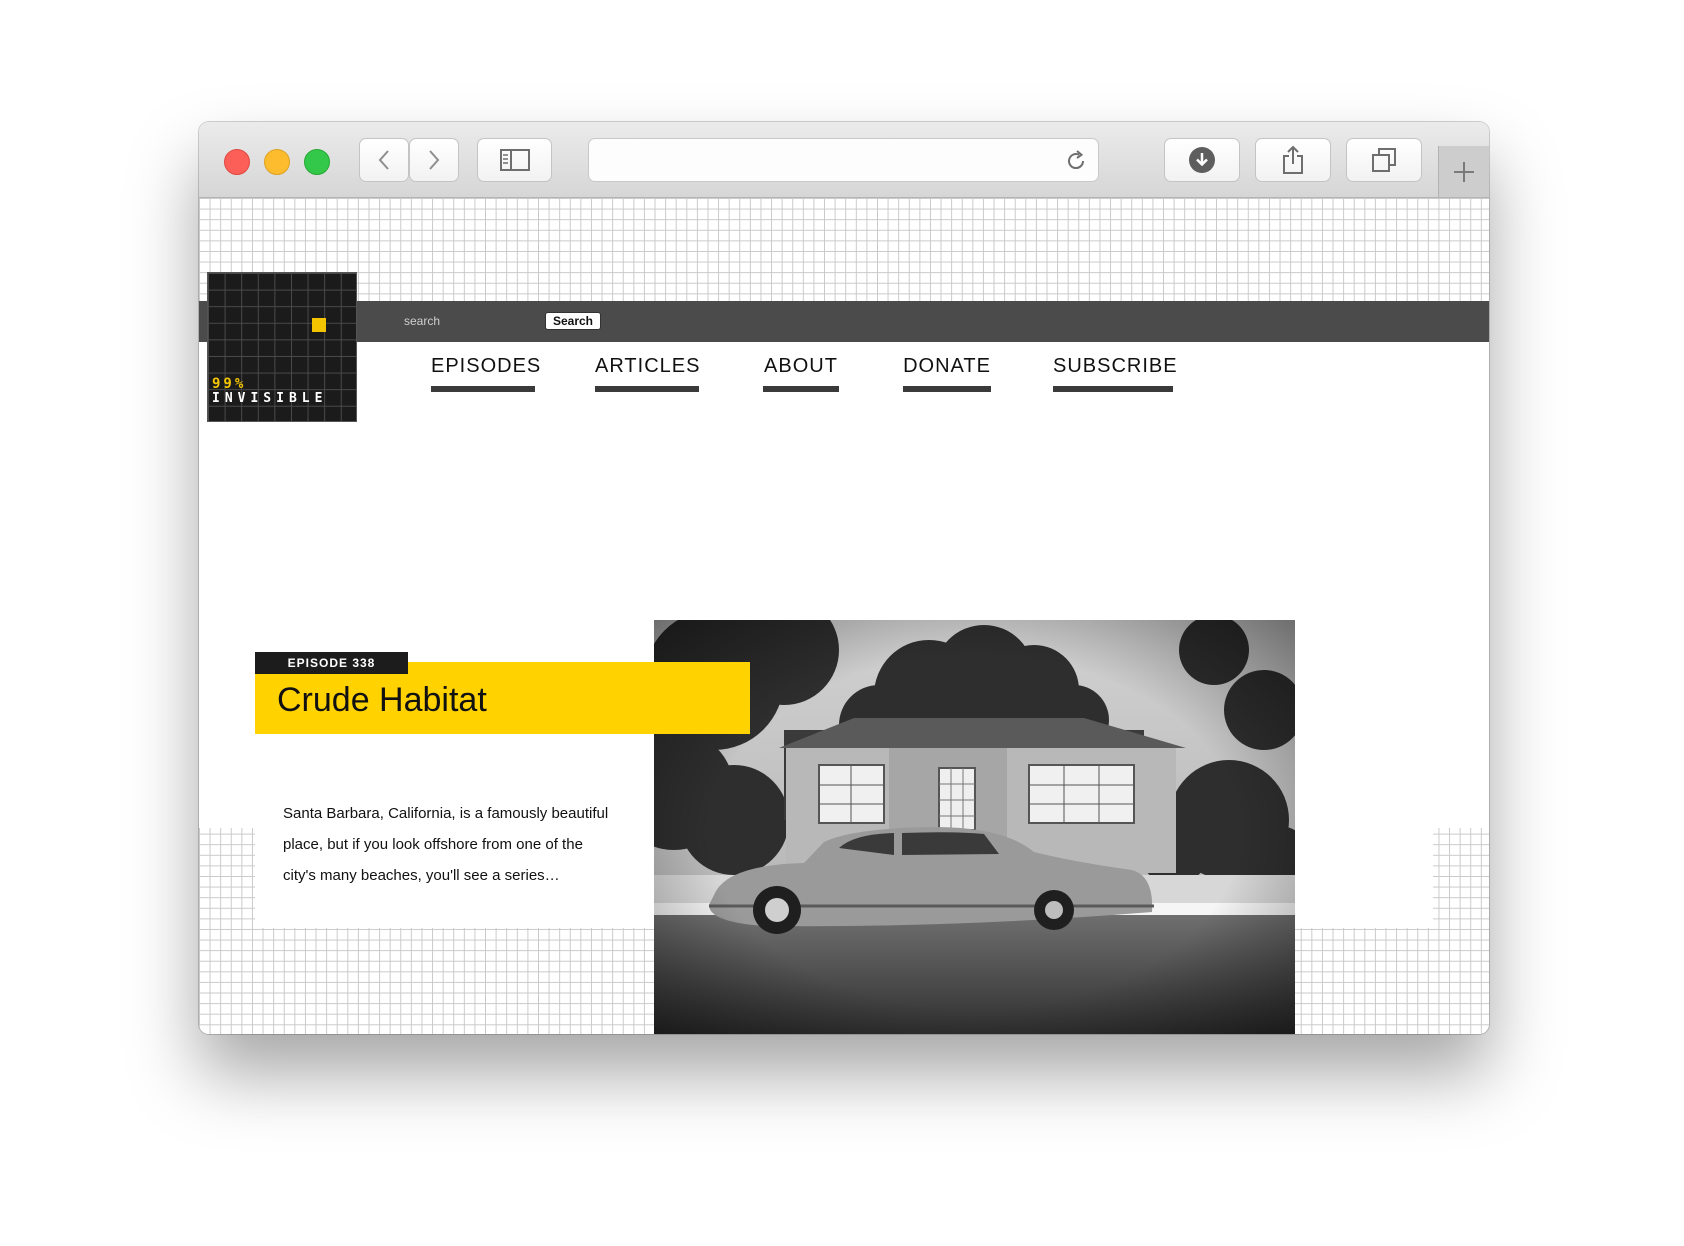 Image resolution: width=1684 pixels, height=1246 pixels. Describe the element at coordinates (237, 162) in the screenshot. I see `close-window-button` at that location.